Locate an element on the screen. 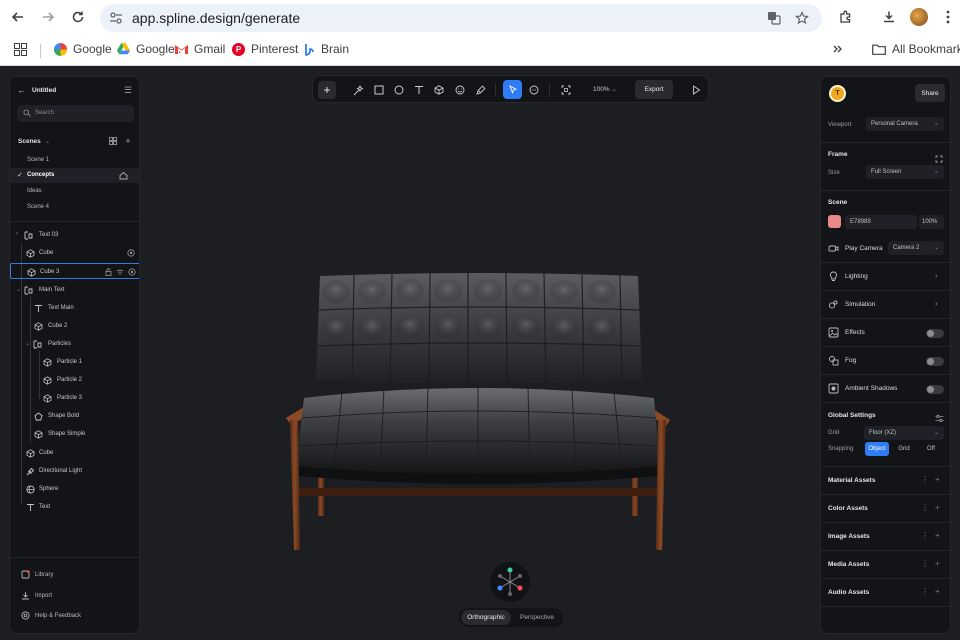  profile-avatar is located at coordinates (919, 17).